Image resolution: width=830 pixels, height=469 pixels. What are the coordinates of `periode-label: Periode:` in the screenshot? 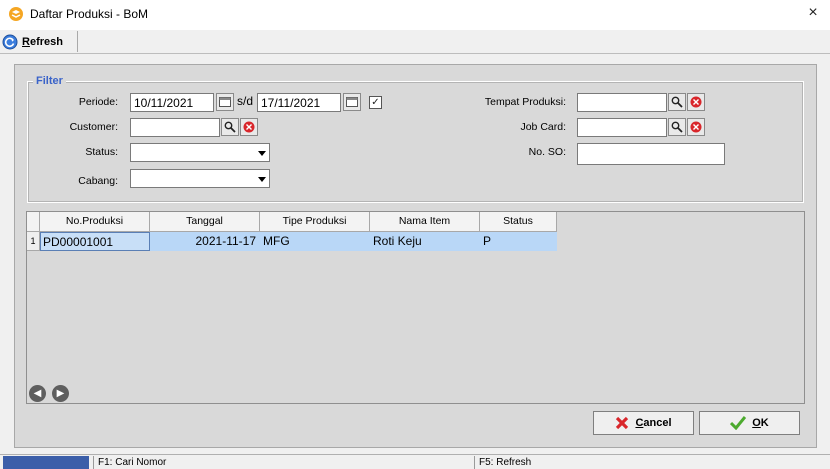 It's located at (98, 102).